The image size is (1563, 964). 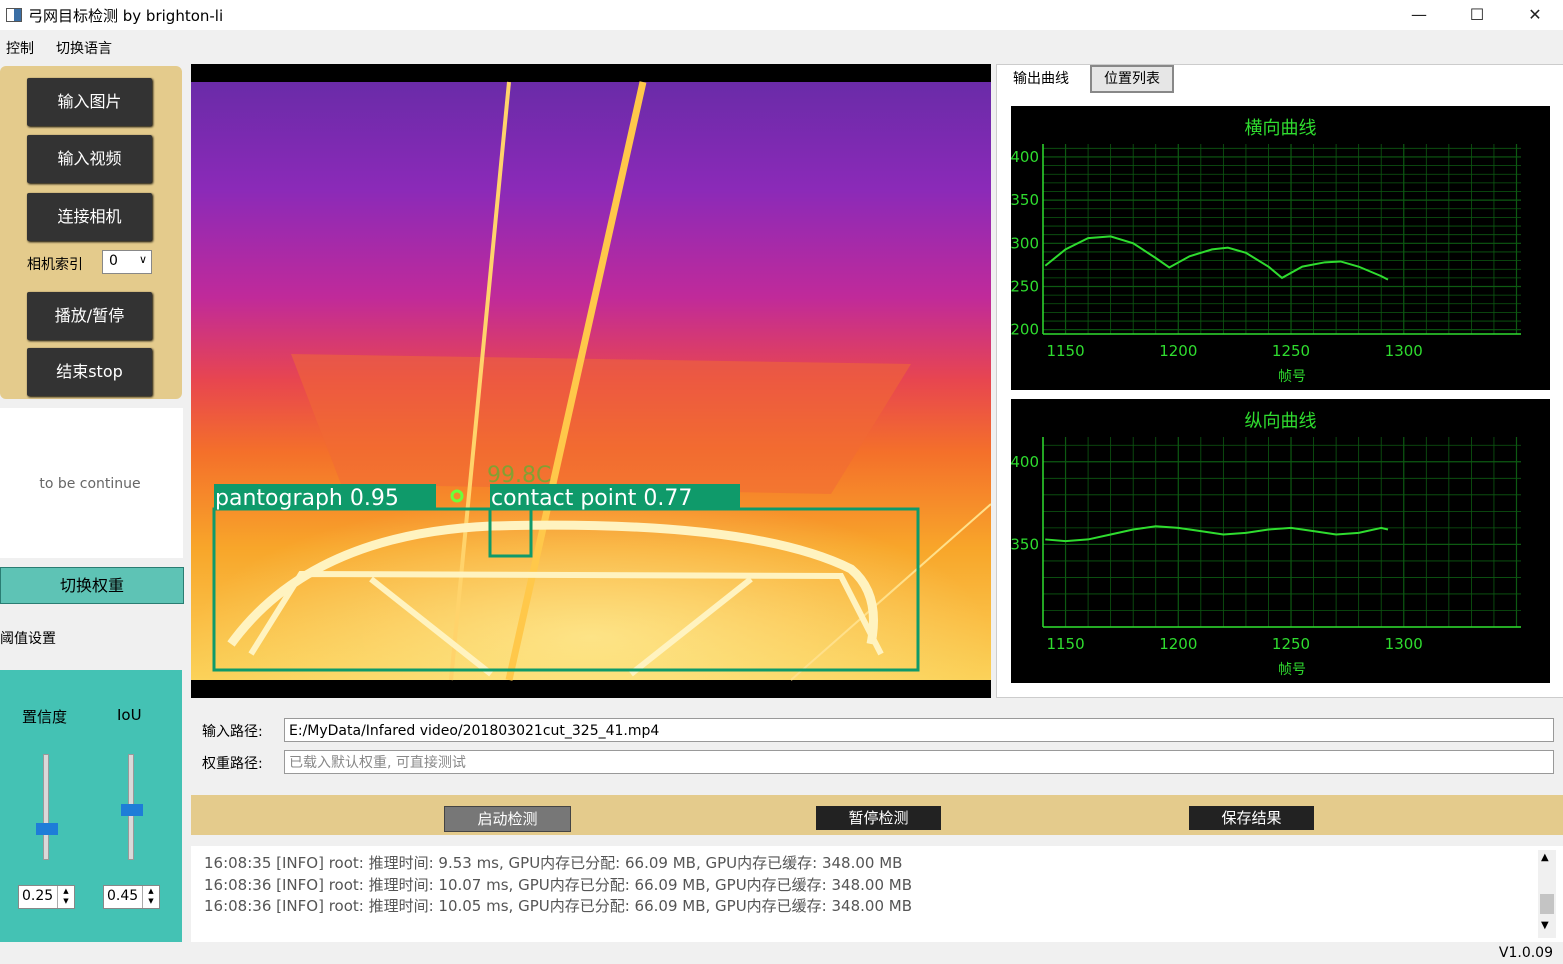 I want to click on menu-bar: 控制 切换语言, so click(x=200, y=46).